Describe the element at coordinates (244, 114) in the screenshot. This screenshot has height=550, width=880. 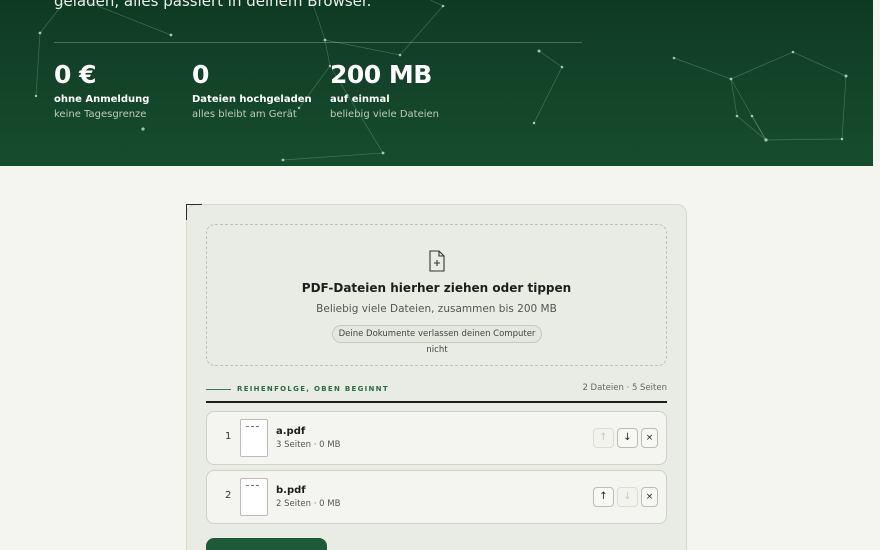
I see `stat-sub: alles bleibt am Gerät` at that location.